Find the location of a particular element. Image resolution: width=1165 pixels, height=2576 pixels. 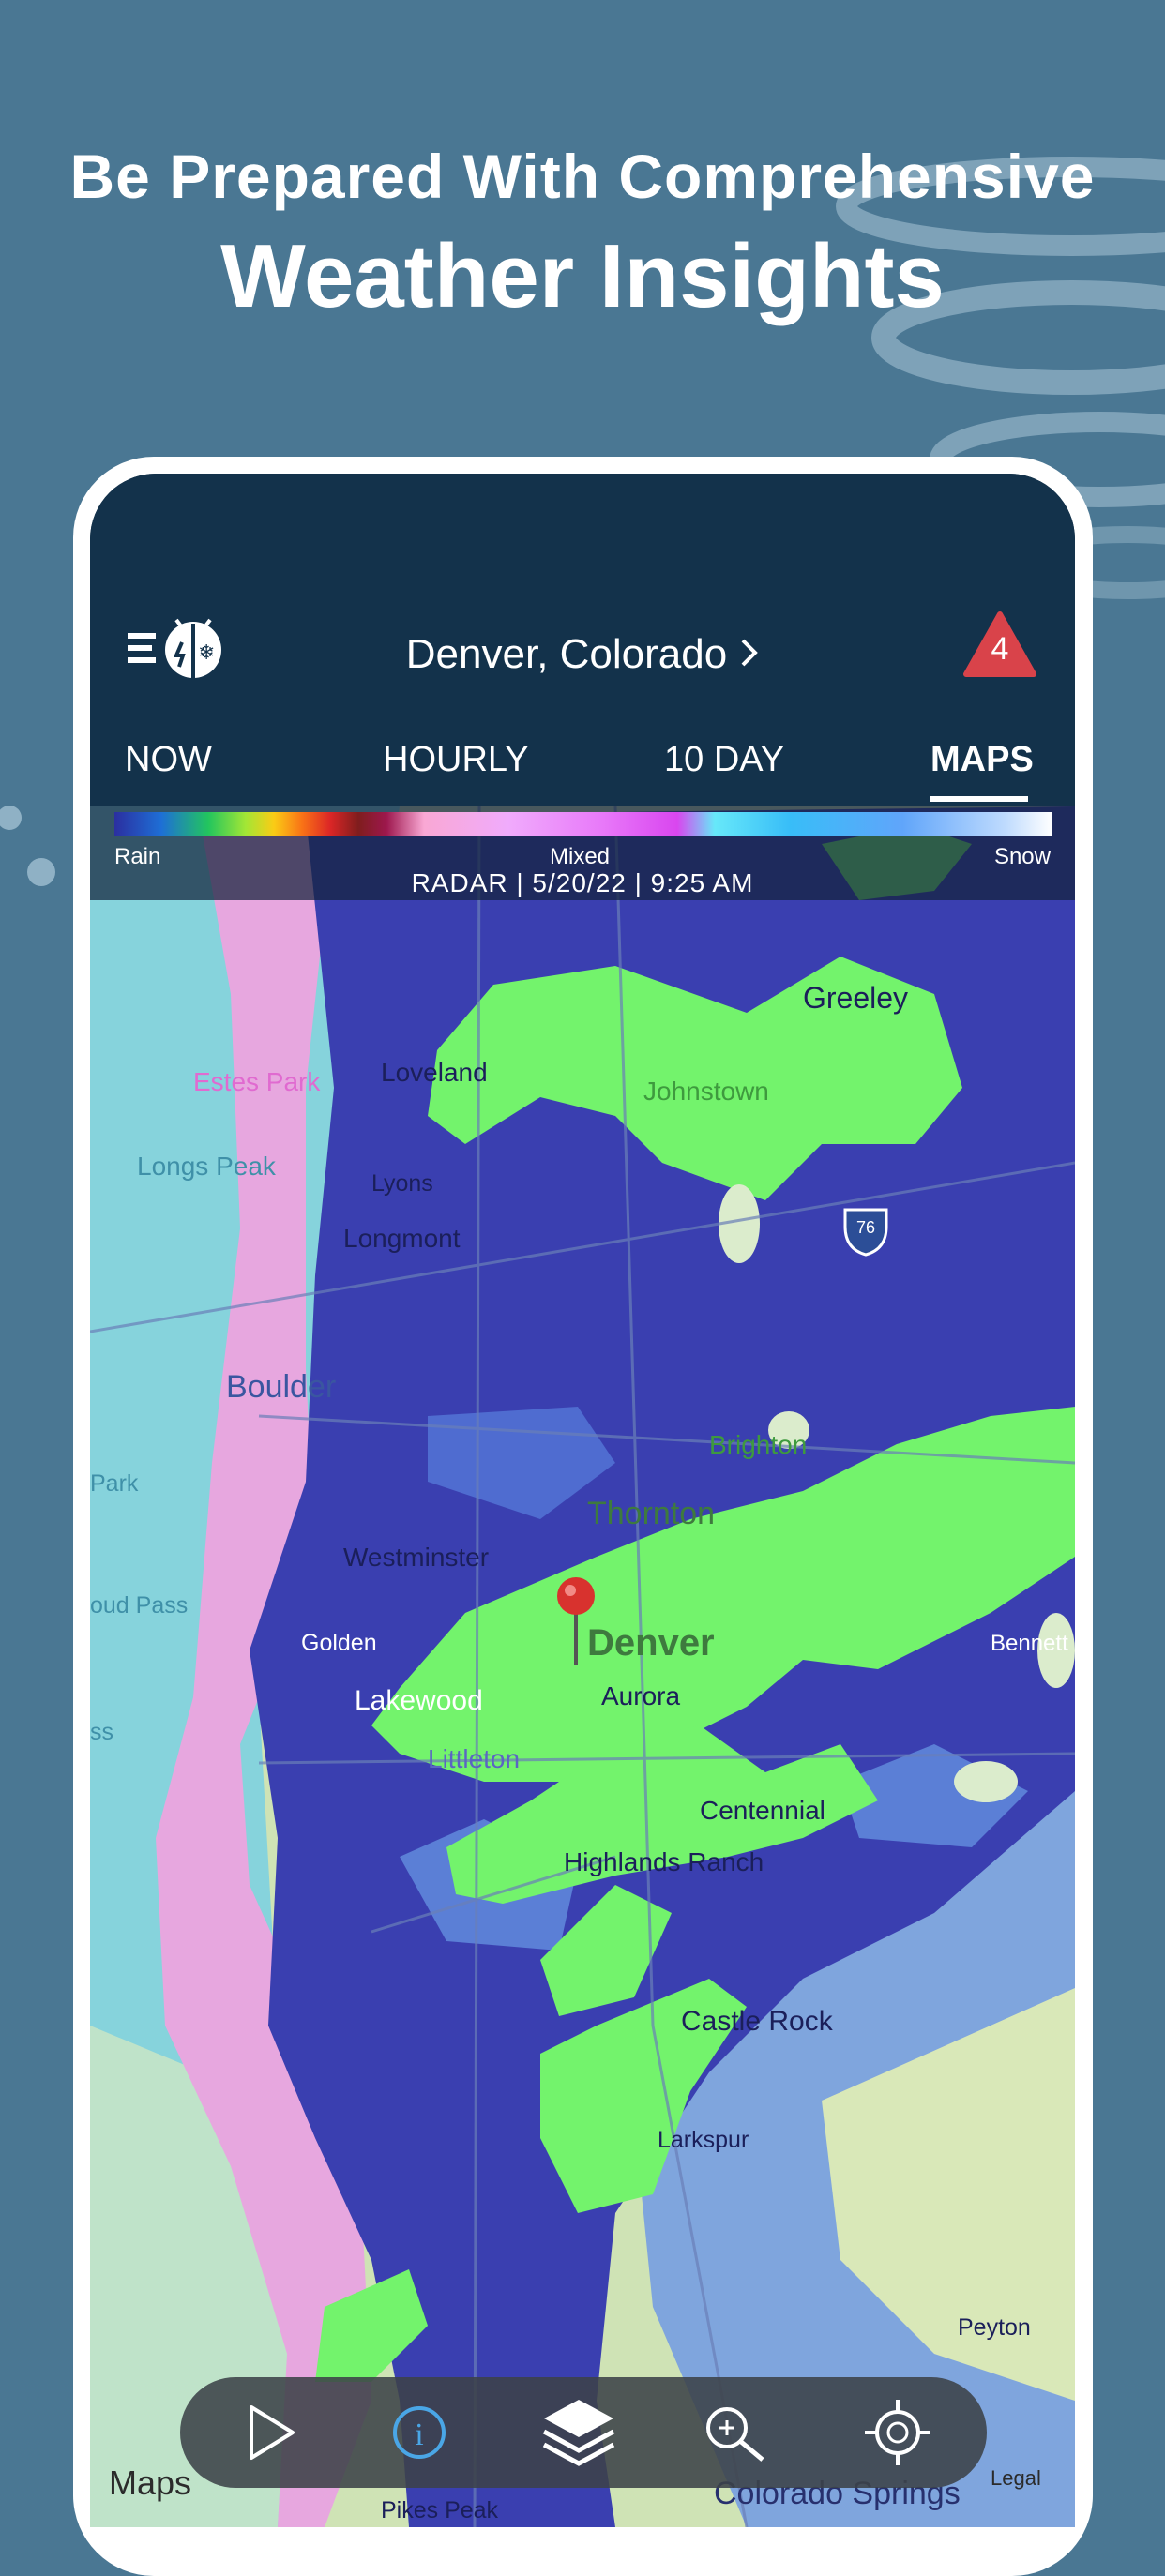

alert-count: 4 is located at coordinates (1000, 649).